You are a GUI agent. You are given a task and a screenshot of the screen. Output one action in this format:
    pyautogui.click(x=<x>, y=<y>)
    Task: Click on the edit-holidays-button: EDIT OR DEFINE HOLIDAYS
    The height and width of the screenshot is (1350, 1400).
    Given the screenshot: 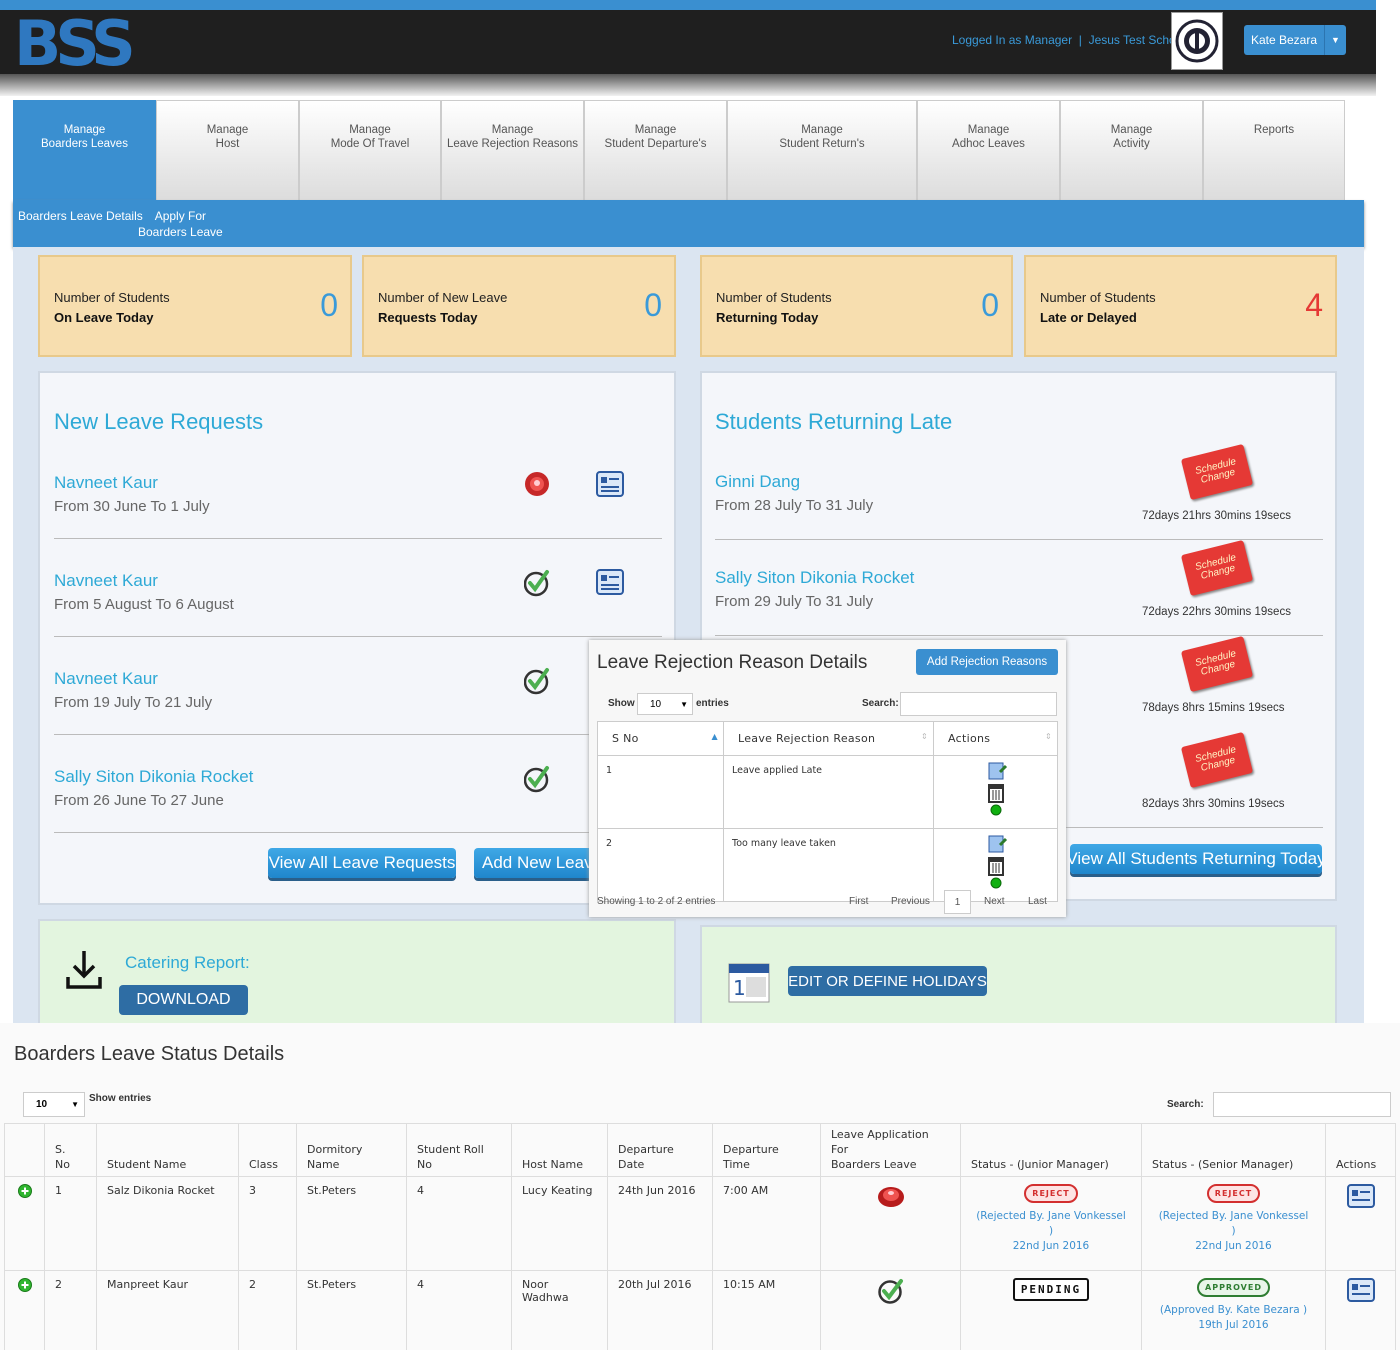 What is the action you would take?
    pyautogui.click(x=887, y=981)
    